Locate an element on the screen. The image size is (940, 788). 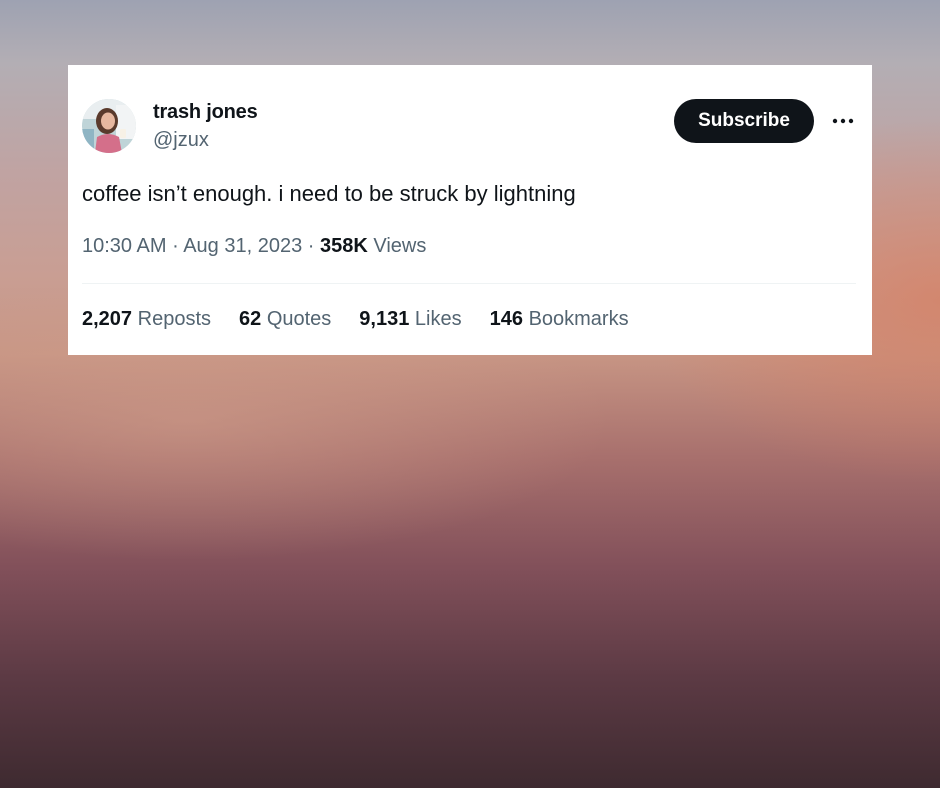
quotes-label: Quotes is located at coordinates (299, 319).